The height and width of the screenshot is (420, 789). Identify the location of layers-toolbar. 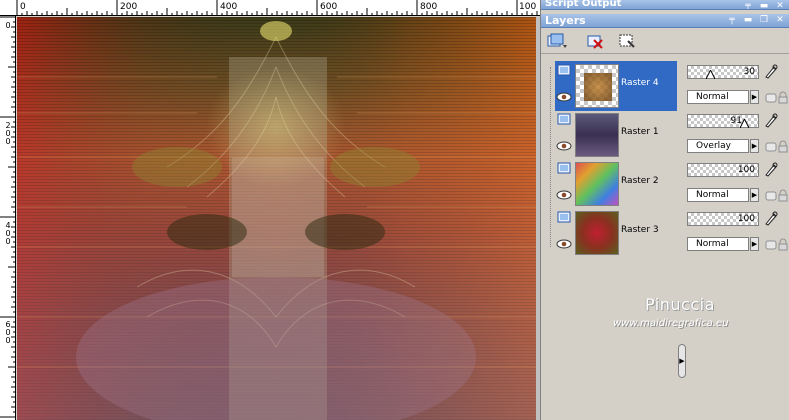
(665, 41).